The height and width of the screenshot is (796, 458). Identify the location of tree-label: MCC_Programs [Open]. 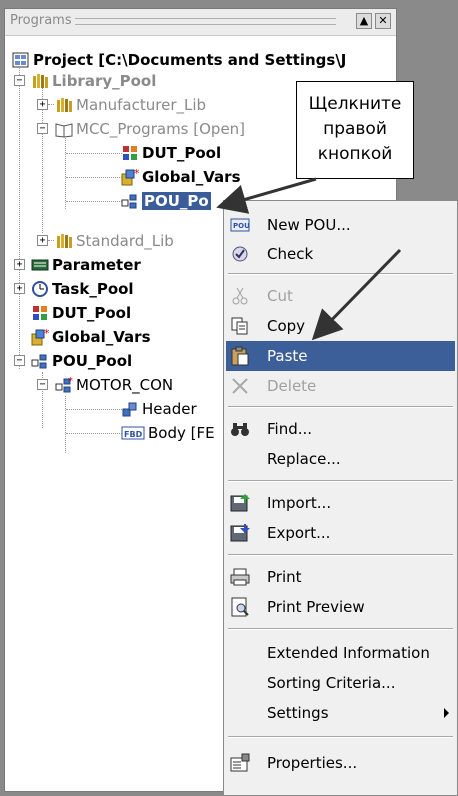
(161, 129).